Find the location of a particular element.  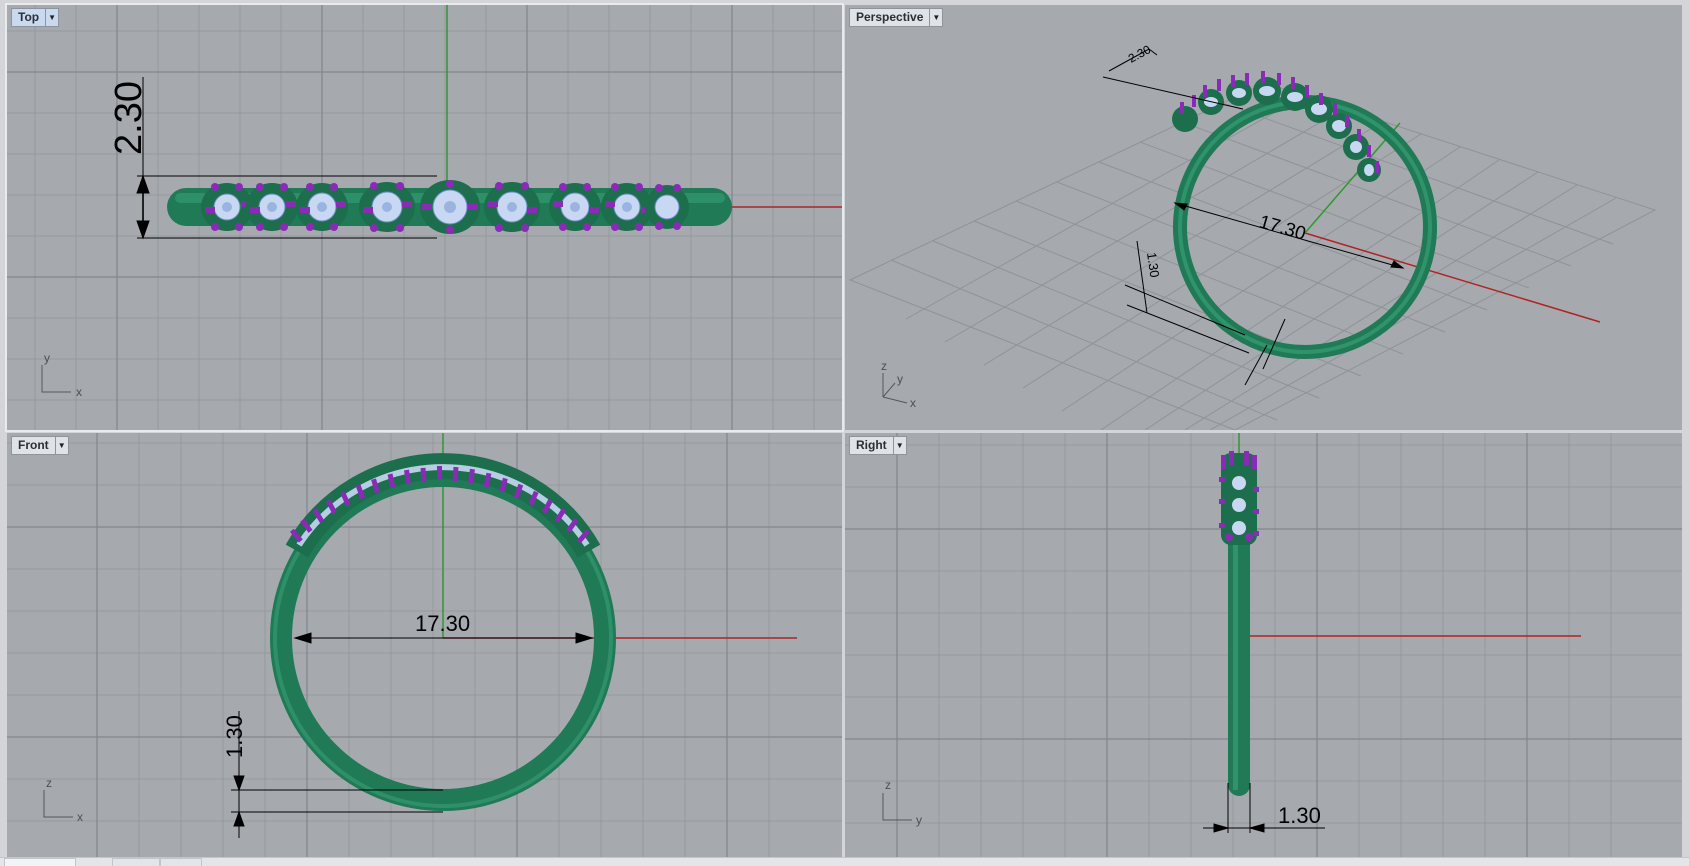

viewport-title: Perspective is located at coordinates (890, 17).